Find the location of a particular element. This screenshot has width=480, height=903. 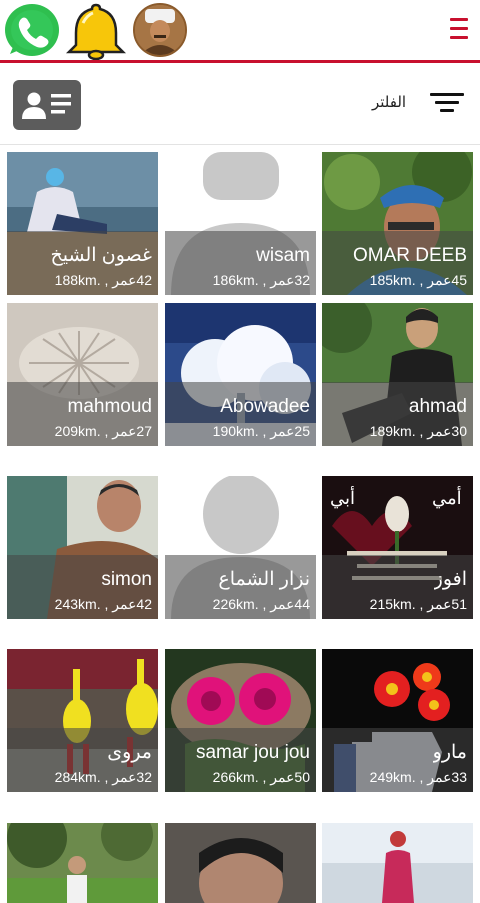

filter-bar: الفلتر is located at coordinates (240, 104).